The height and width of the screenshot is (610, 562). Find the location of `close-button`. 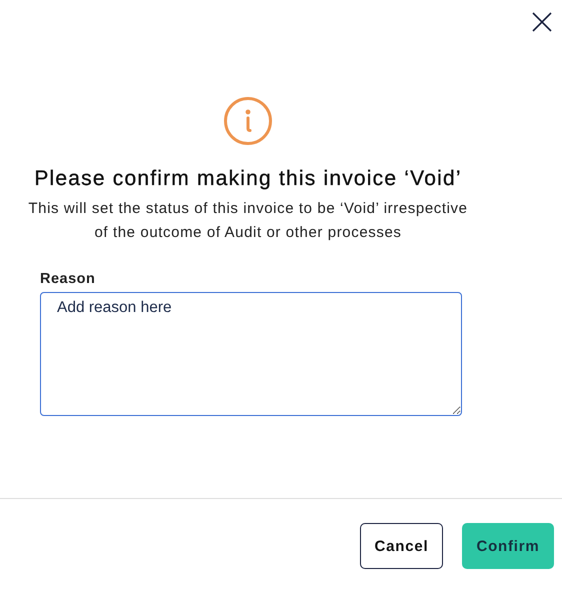

close-button is located at coordinates (542, 22).